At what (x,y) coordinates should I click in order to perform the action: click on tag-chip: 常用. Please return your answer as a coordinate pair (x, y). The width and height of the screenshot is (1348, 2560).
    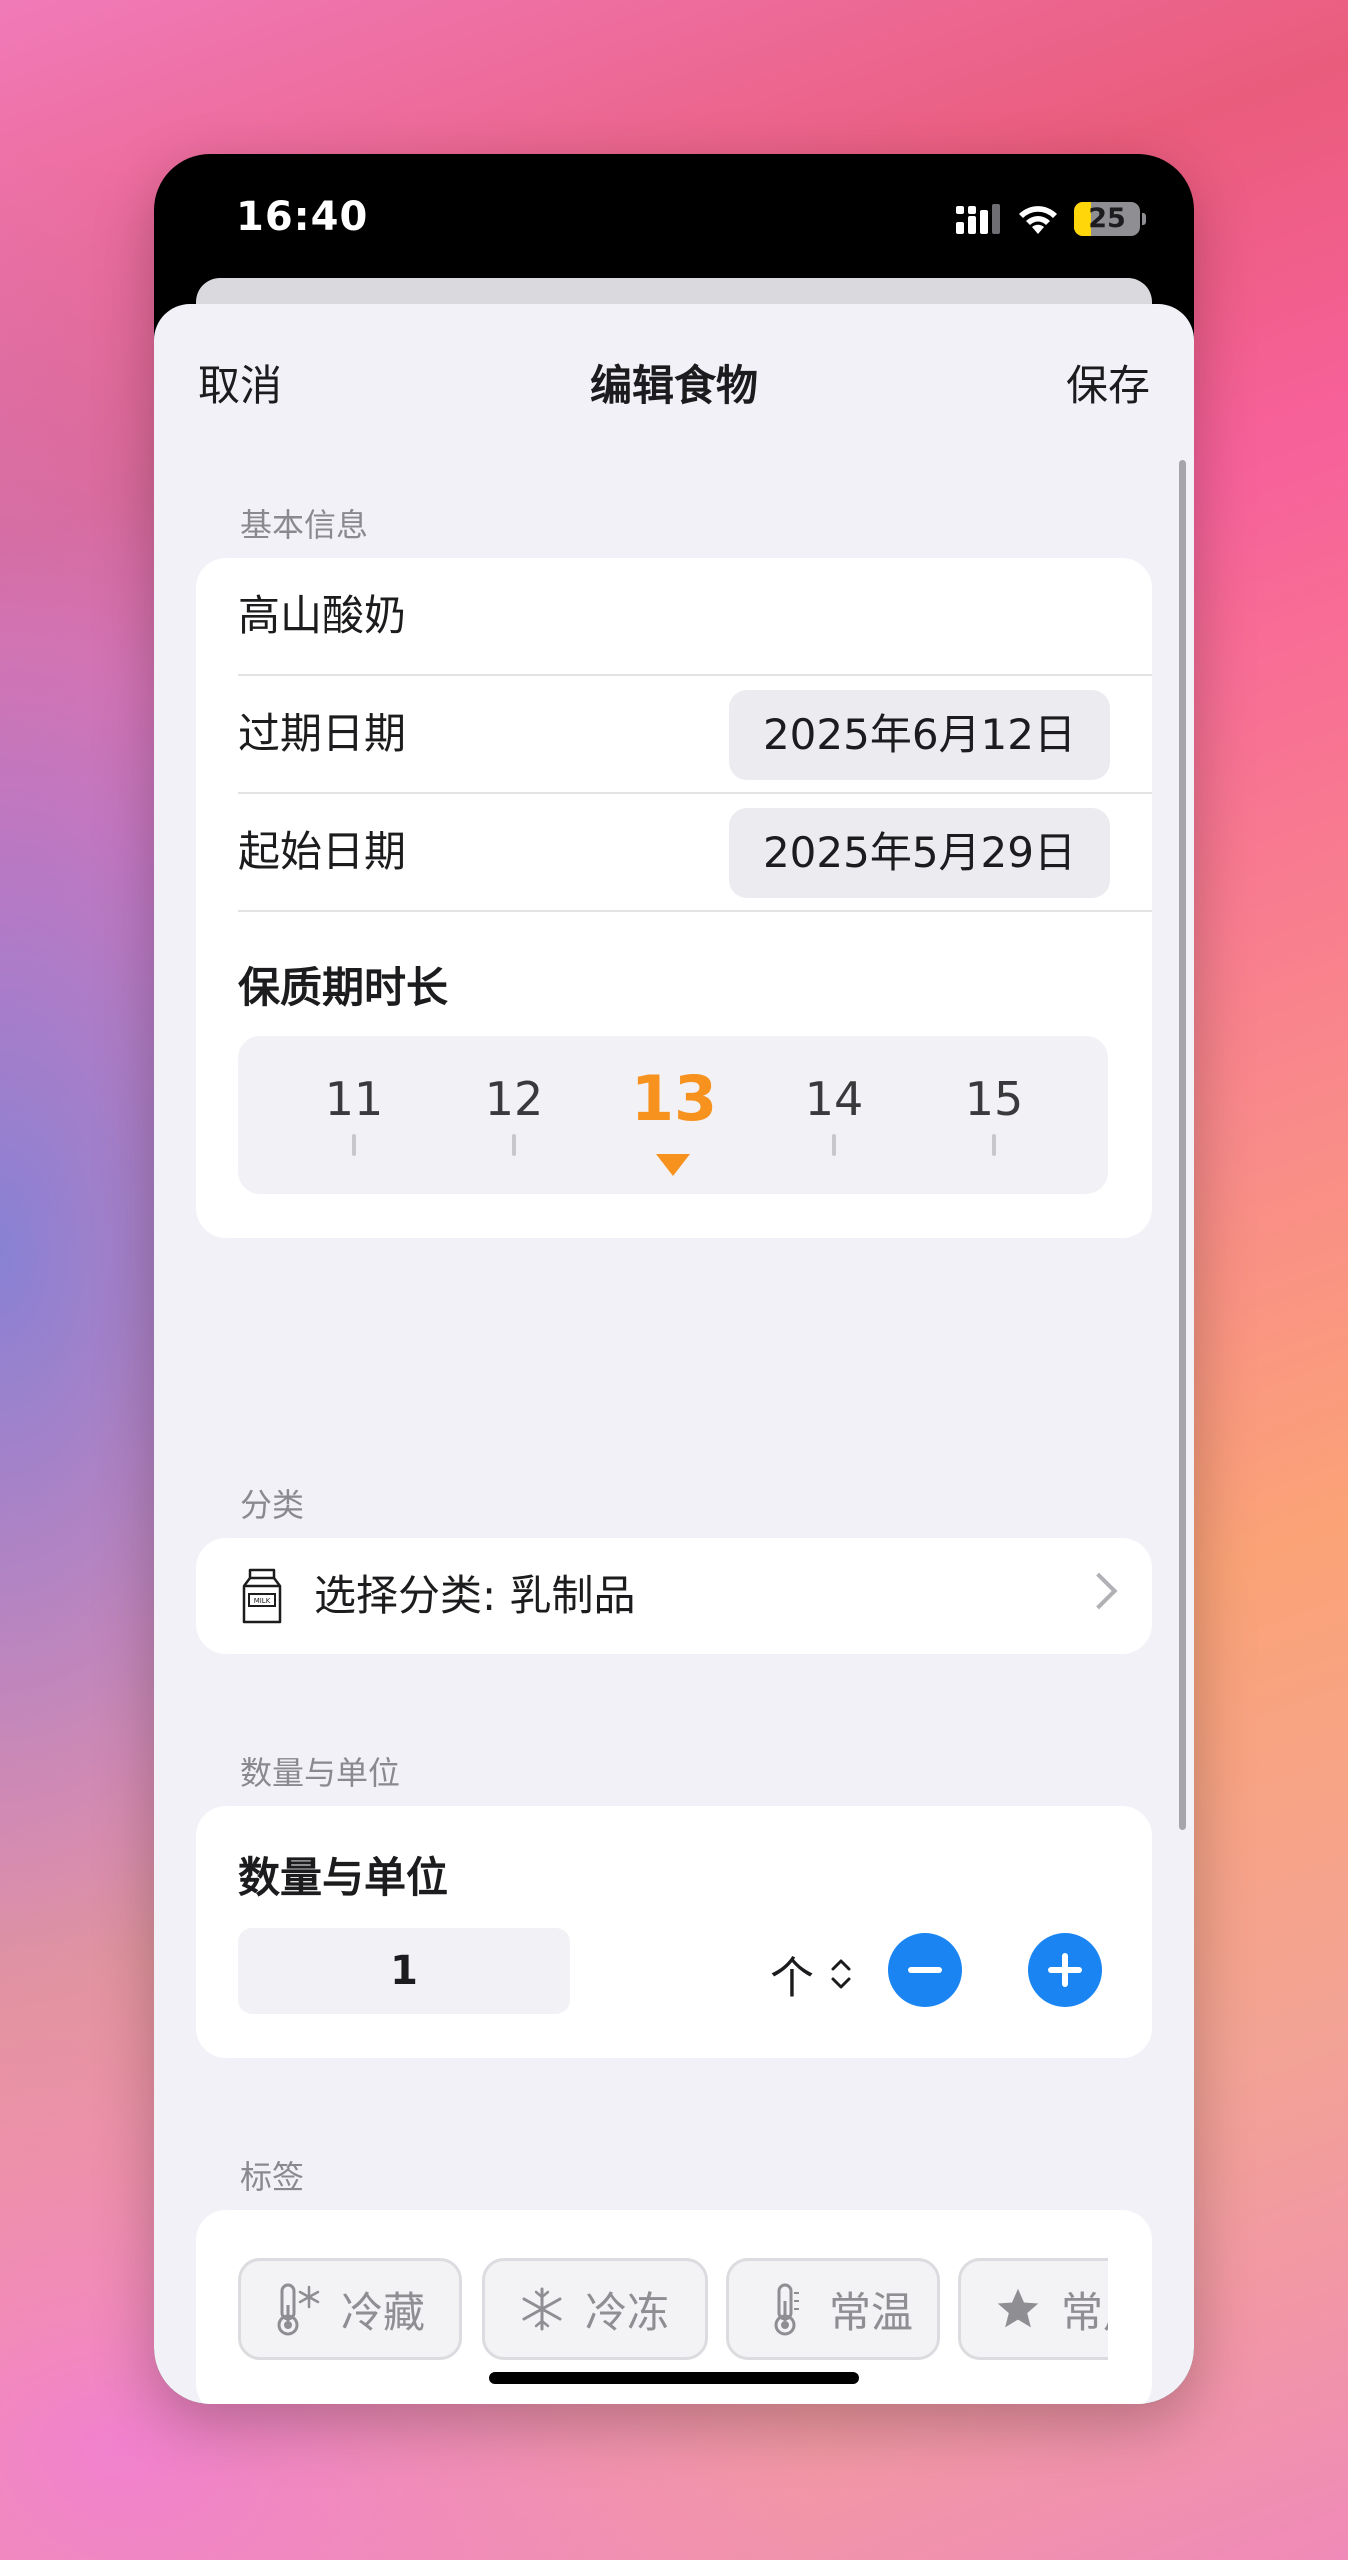
    Looking at the image, I should click on (1033, 2309).